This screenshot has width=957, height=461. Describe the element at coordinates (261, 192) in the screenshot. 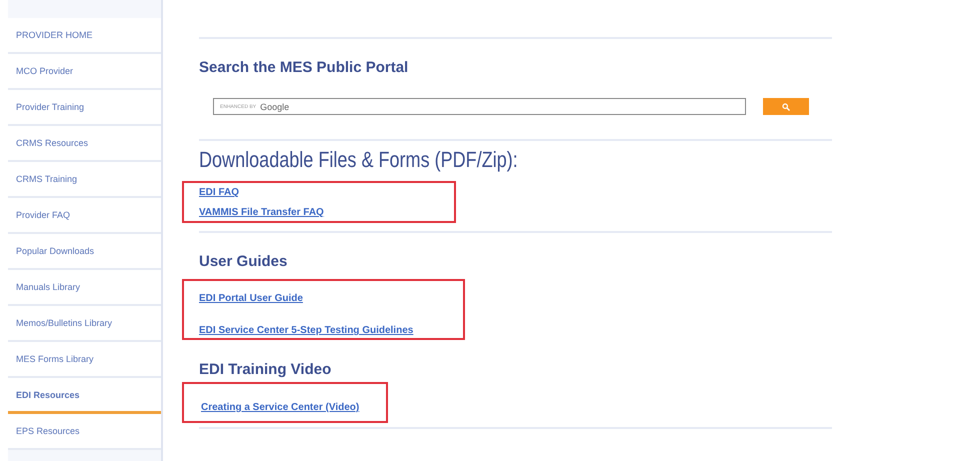

I see `document-link: EDI FAQ` at that location.